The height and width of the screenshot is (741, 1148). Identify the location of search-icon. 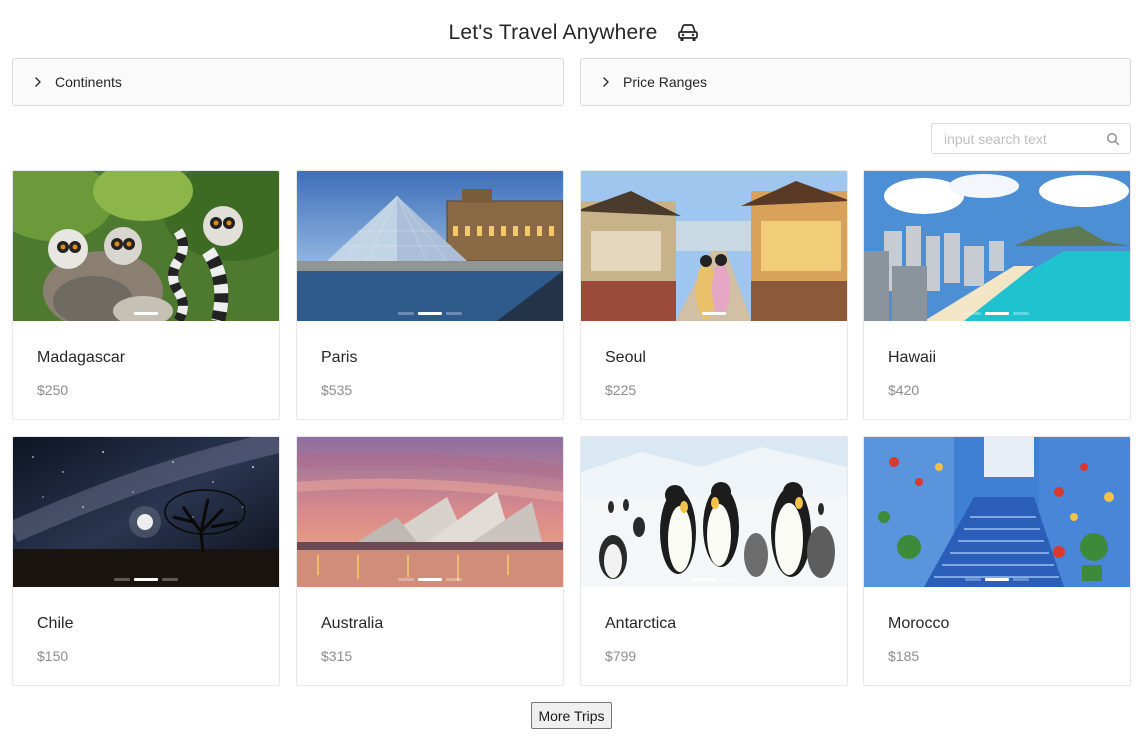
(1113, 139).